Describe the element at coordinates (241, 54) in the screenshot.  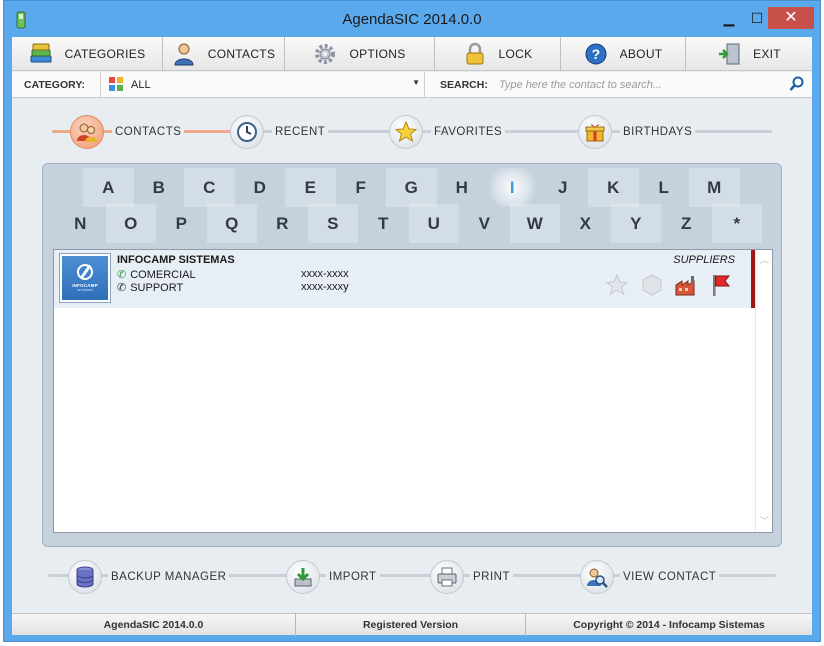
I see `menu-contacts-label: CONTACTS` at that location.